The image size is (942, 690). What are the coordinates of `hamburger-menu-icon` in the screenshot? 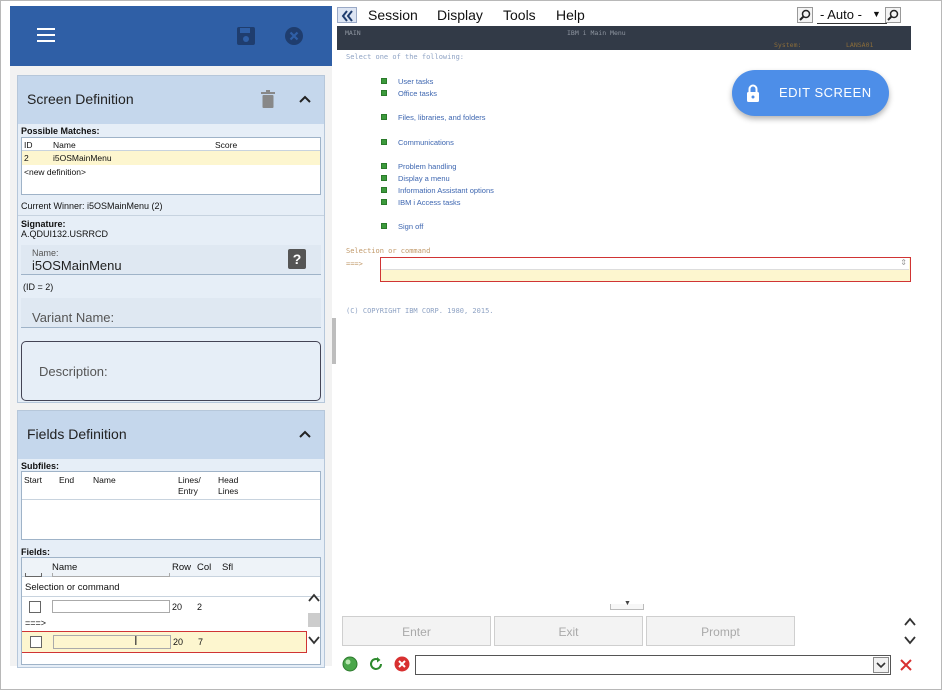 It's located at (46, 35).